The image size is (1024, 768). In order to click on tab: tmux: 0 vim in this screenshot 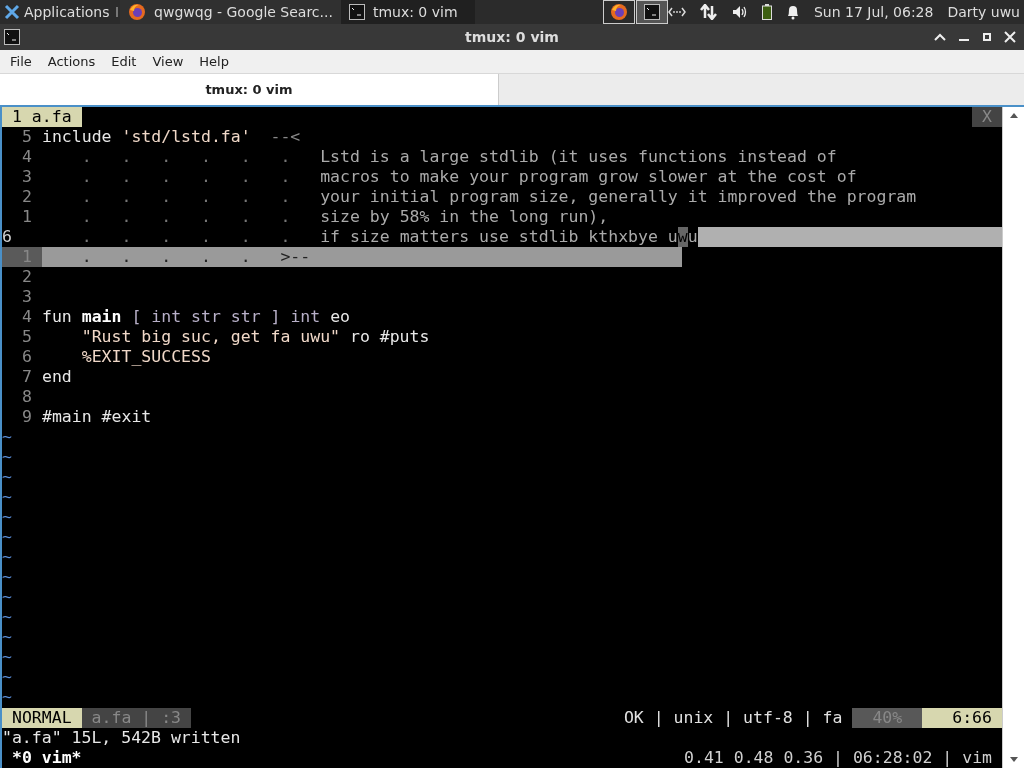, I will do `click(249, 89)`.